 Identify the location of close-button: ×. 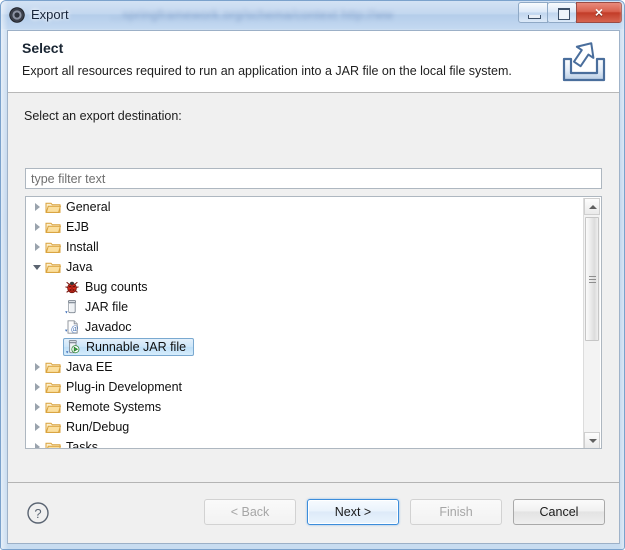
(599, 12).